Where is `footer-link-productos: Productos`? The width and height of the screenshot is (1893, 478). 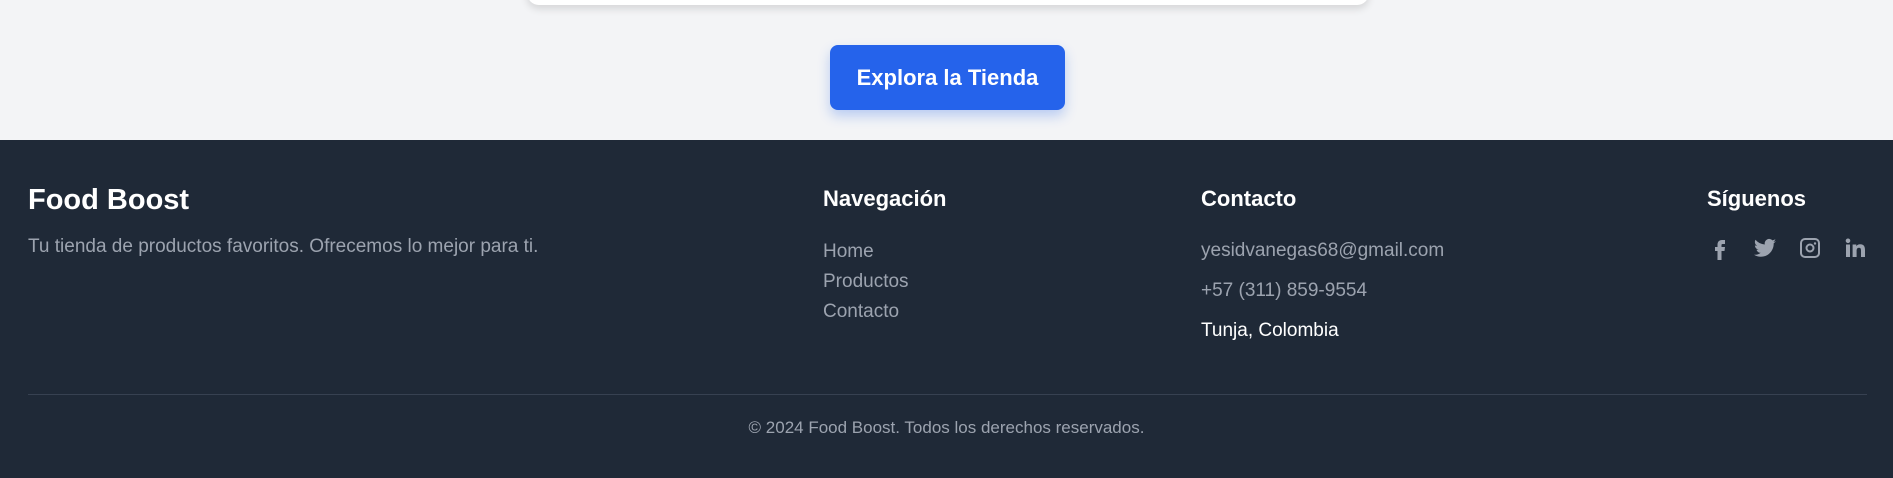 footer-link-productos: Productos is located at coordinates (866, 281).